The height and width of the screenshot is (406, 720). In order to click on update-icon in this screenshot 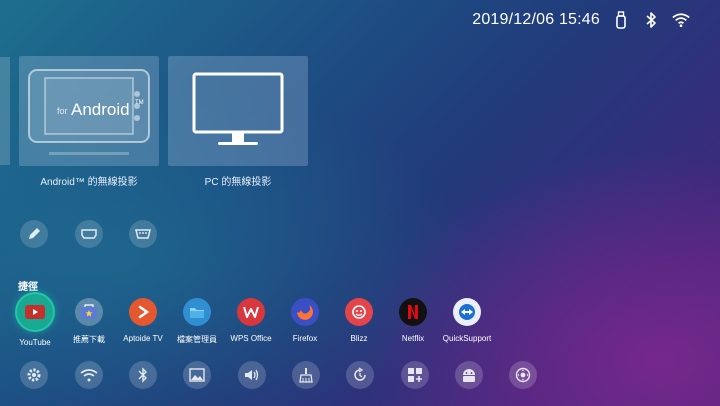, I will do `click(360, 375)`.